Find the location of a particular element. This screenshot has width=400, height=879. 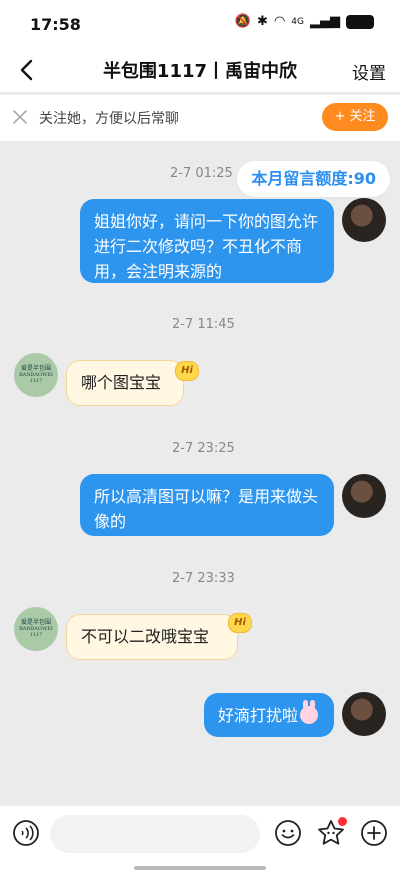

message-bubble-incoming: 不可以二改哦宝宝 is located at coordinates (152, 637).